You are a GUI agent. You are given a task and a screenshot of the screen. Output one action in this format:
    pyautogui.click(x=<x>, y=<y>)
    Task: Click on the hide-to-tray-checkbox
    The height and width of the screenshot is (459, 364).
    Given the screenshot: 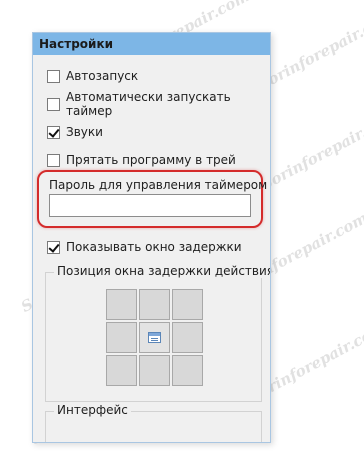 What is the action you would take?
    pyautogui.click(x=53, y=160)
    